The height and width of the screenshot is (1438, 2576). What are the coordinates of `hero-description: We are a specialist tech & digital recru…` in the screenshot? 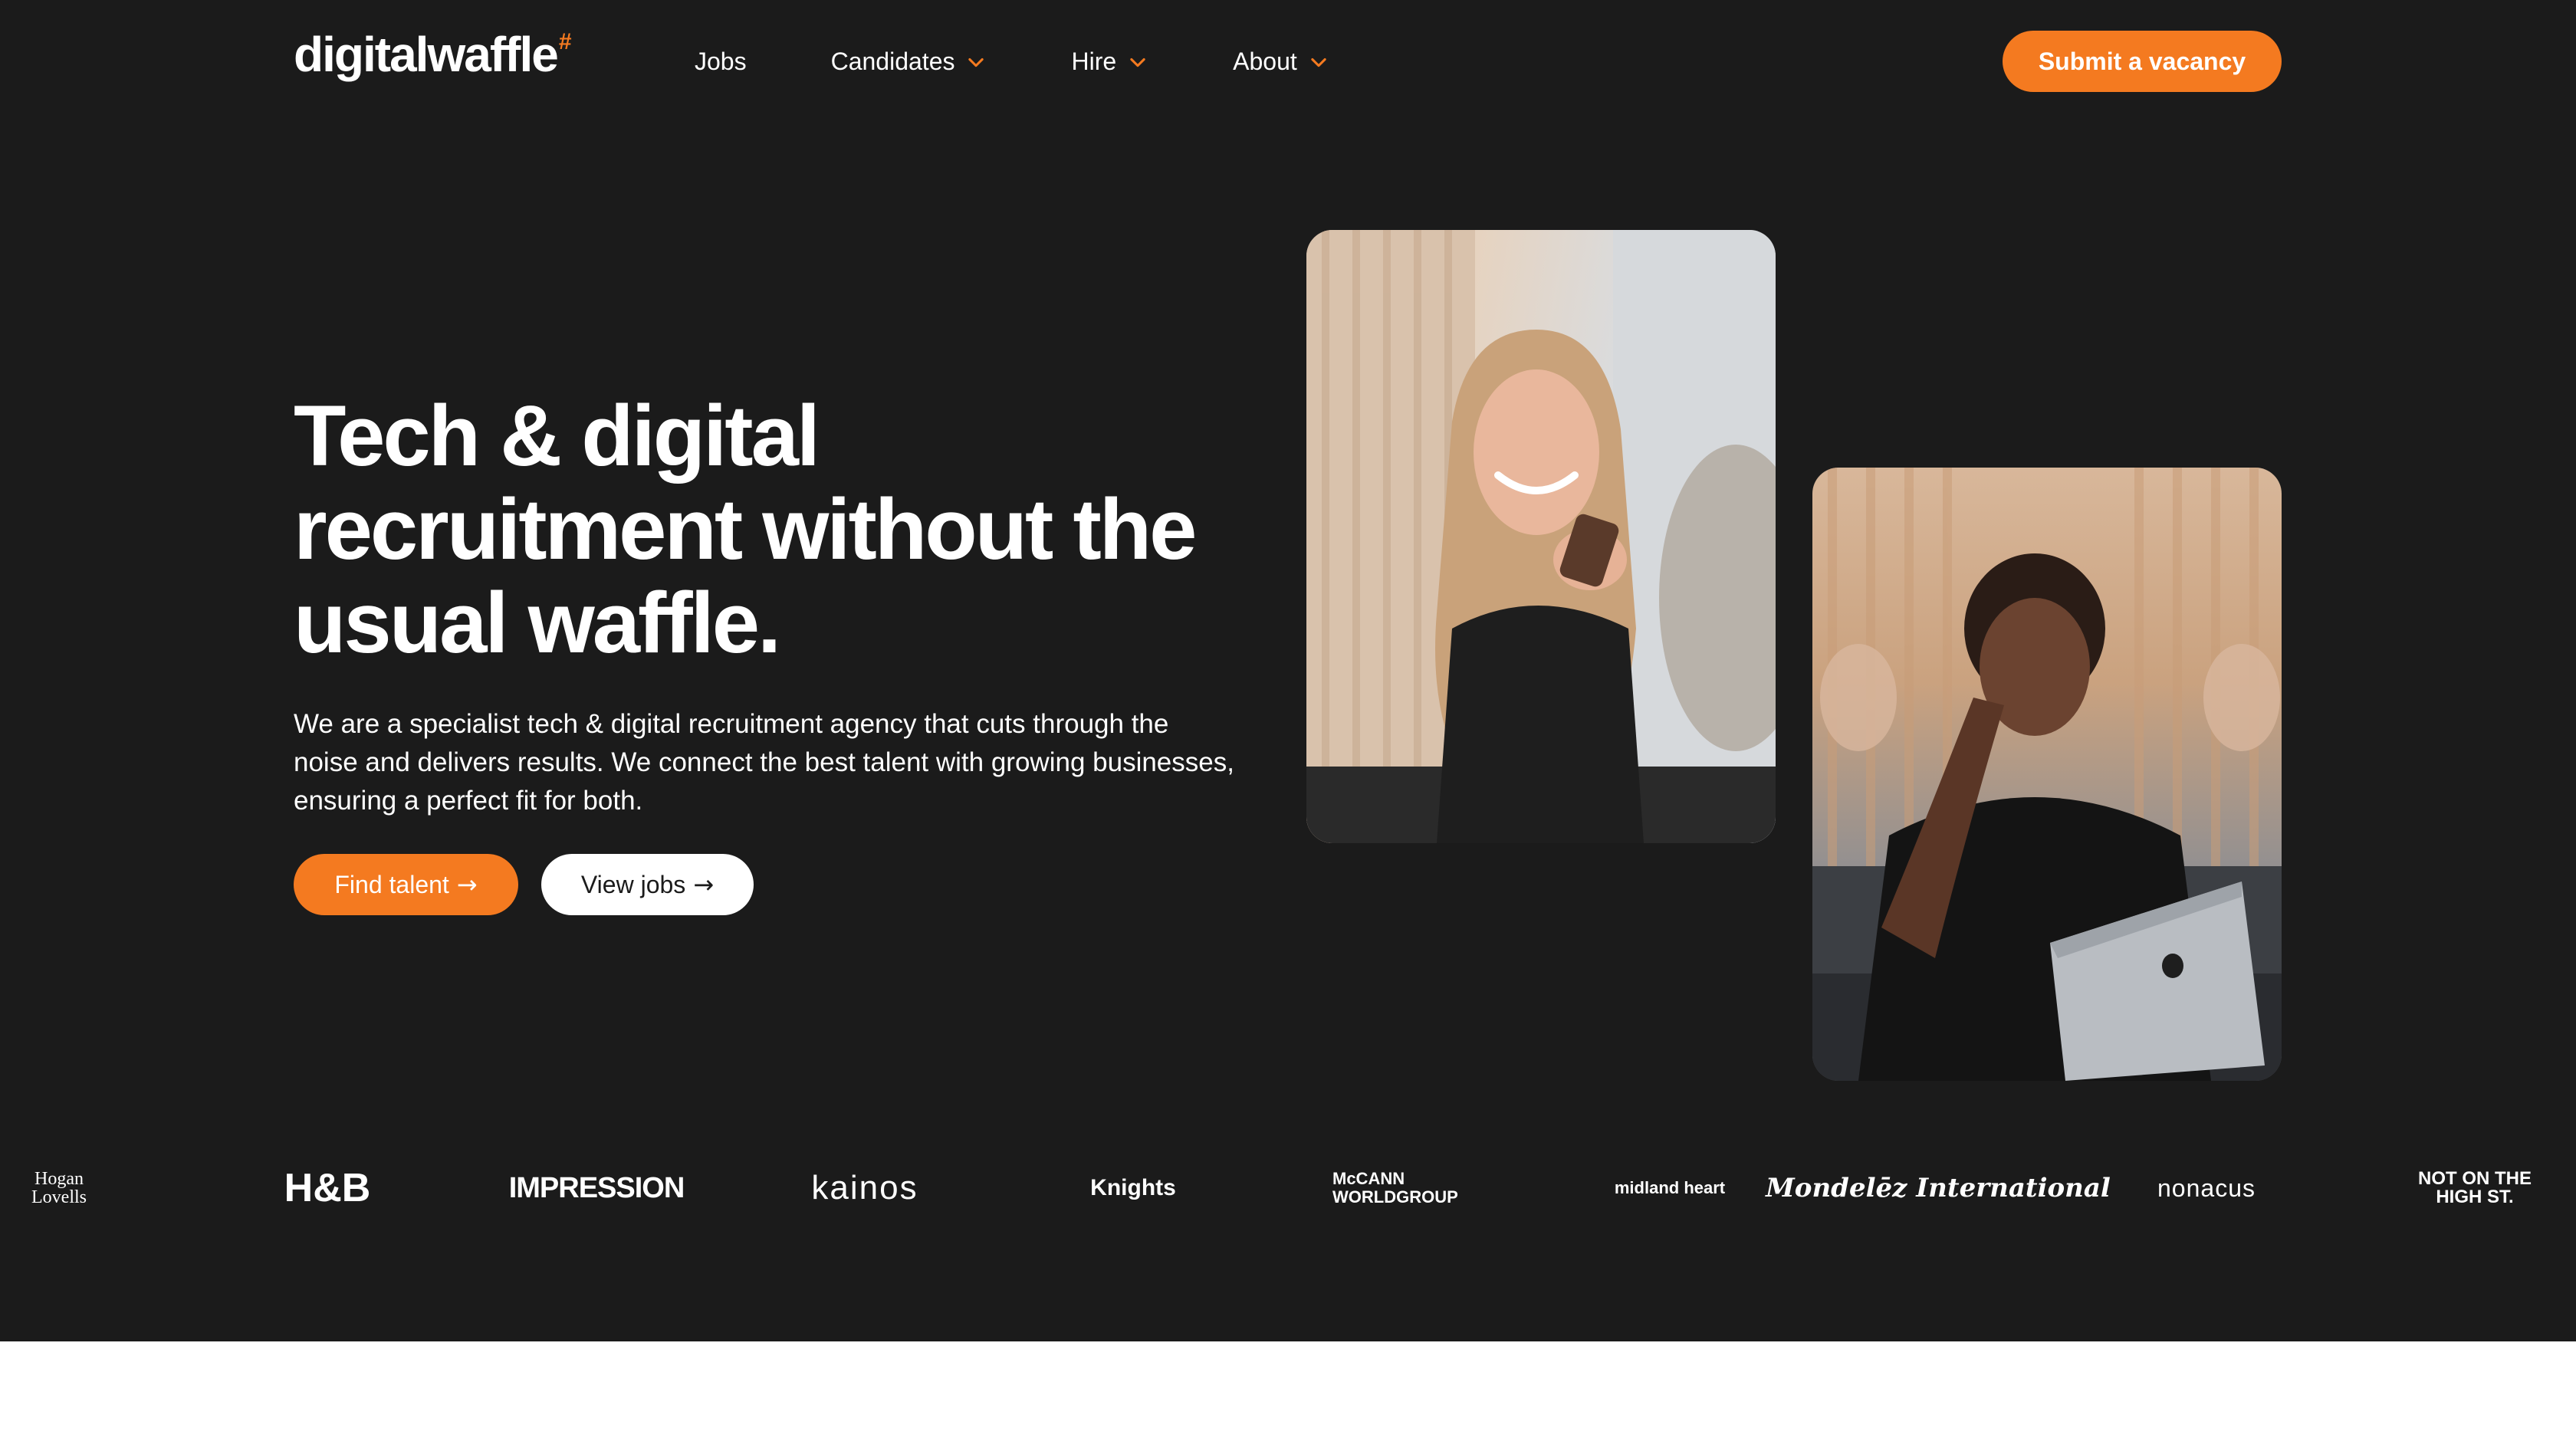 It's located at (764, 762).